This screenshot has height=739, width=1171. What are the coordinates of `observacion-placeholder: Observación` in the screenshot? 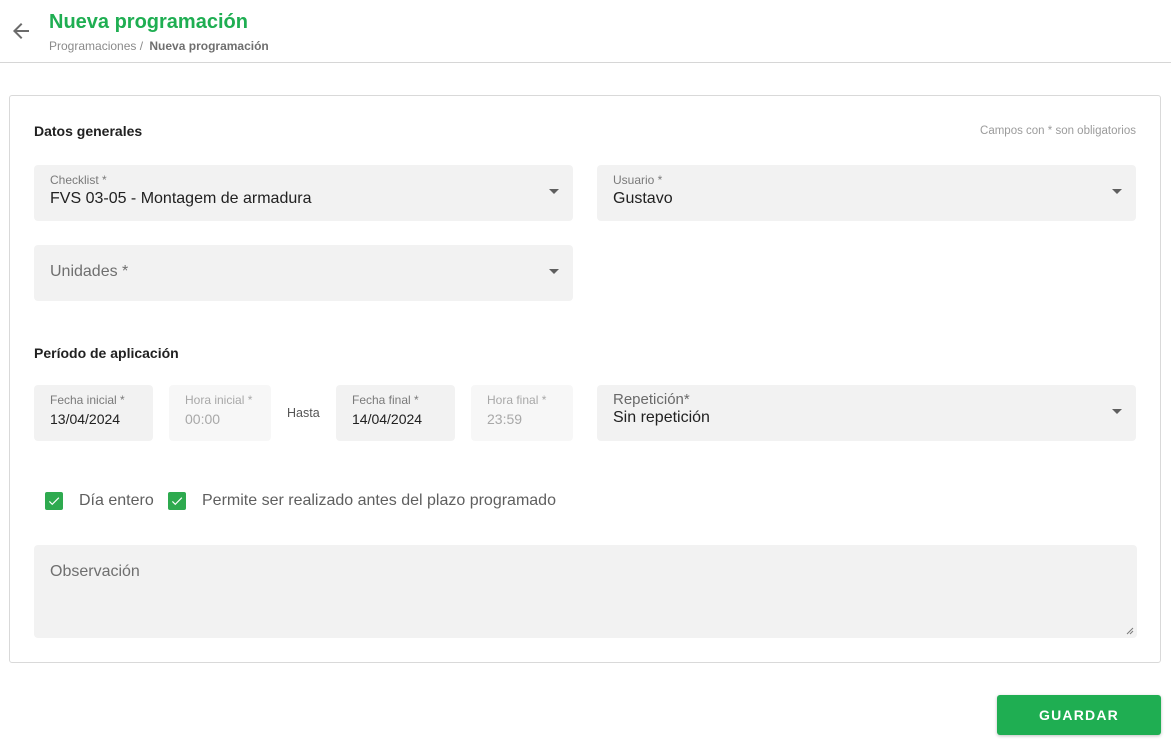 It's located at (95, 571).